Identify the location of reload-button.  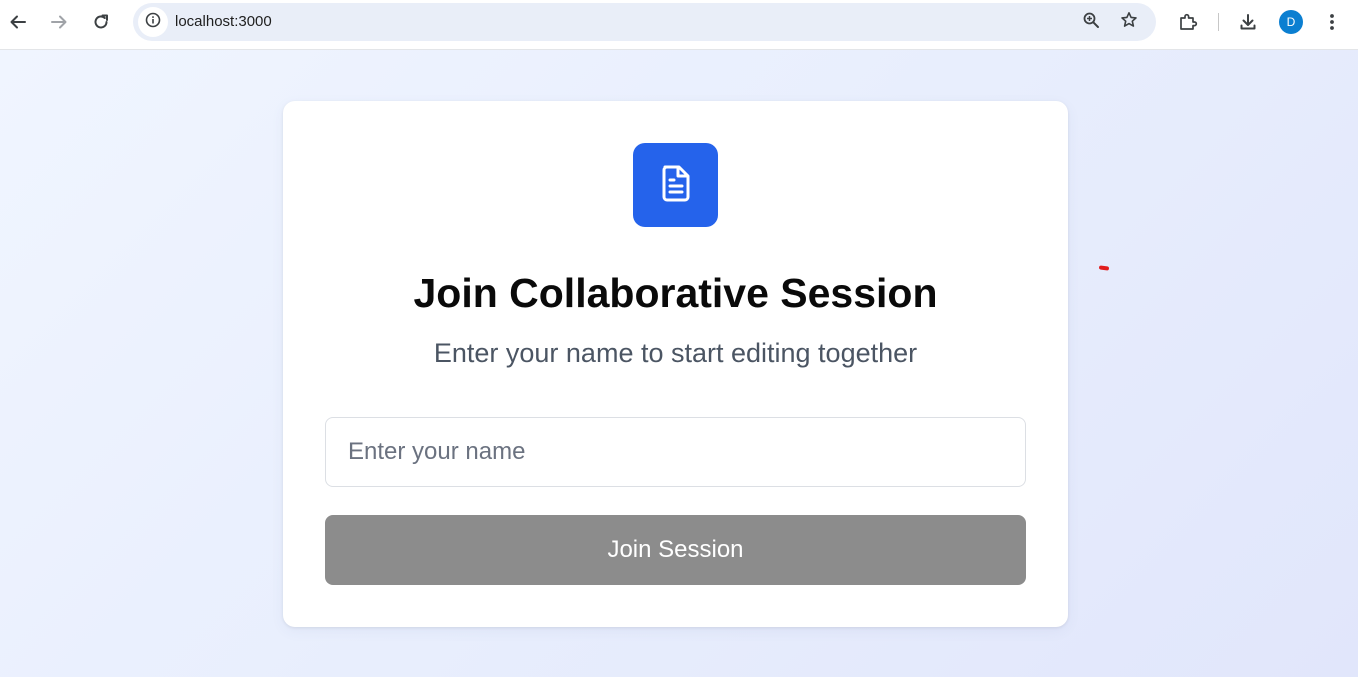
(101, 22).